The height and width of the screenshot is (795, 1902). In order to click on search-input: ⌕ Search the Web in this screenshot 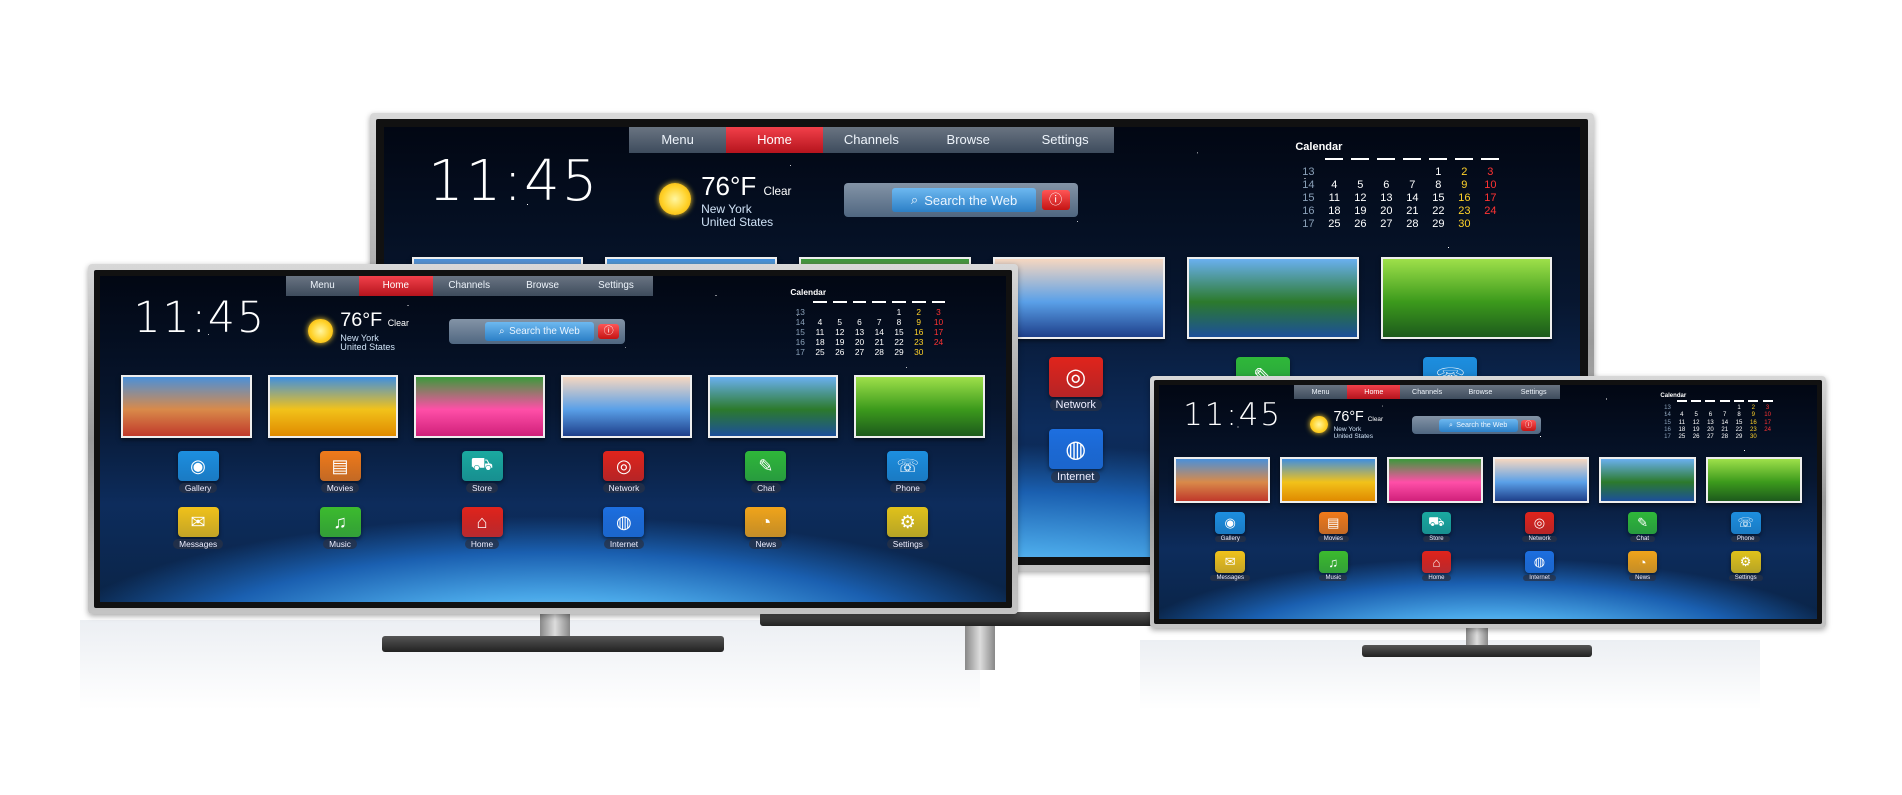, I will do `click(964, 200)`.